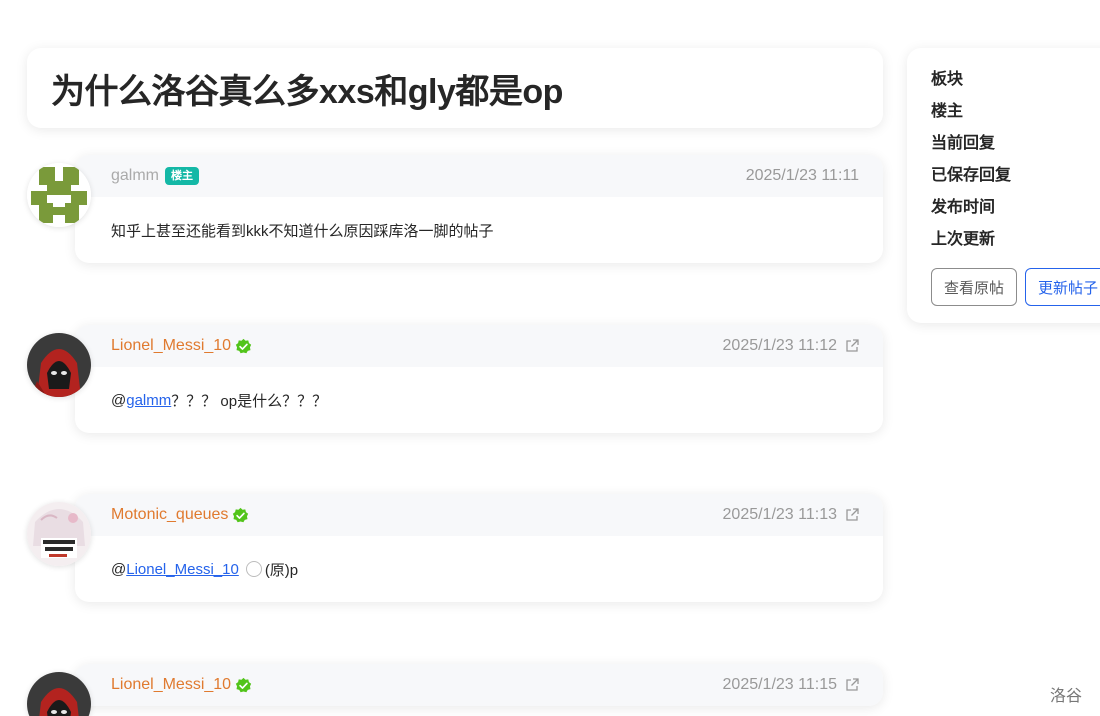 The height and width of the screenshot is (716, 1100). I want to click on reply-time: 2025/1/23 11:13, so click(779, 514).